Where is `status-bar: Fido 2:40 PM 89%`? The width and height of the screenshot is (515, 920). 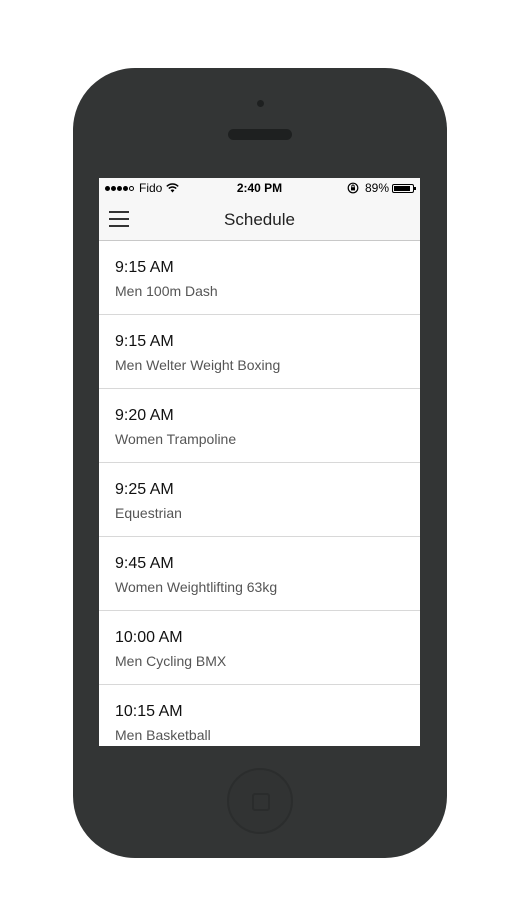
status-bar: Fido 2:40 PM 89% is located at coordinates (259, 188).